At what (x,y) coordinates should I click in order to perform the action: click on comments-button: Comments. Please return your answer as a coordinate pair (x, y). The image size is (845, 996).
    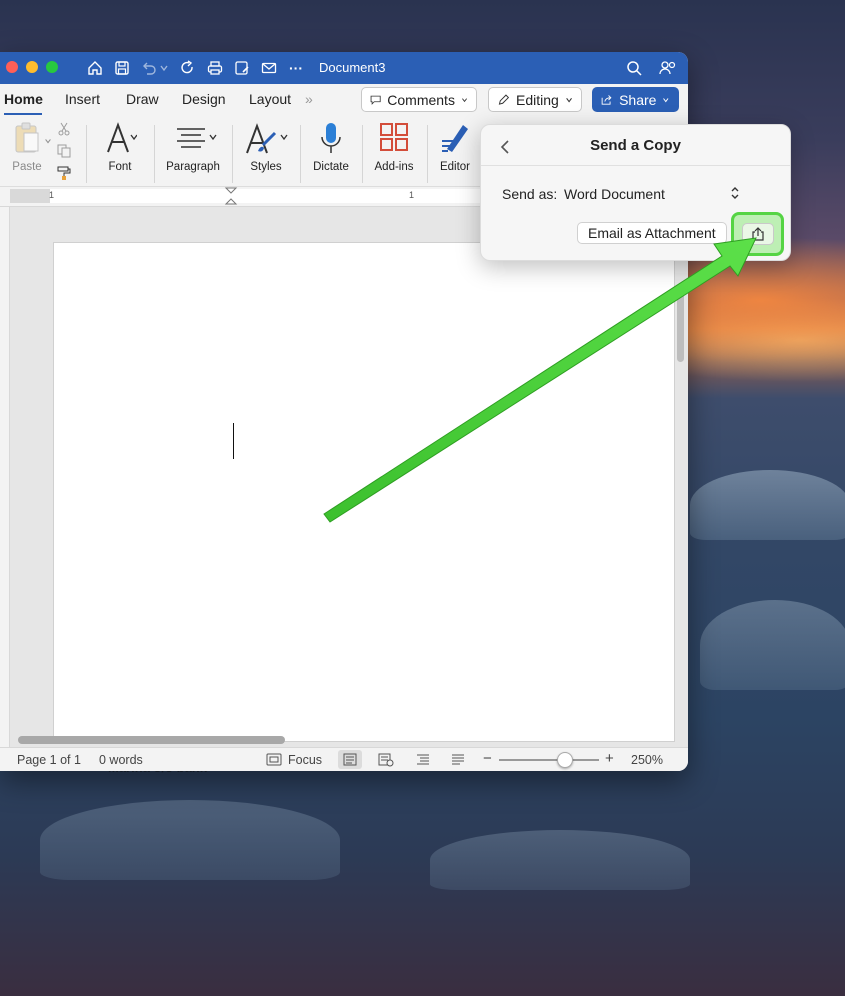
    Looking at the image, I should click on (419, 99).